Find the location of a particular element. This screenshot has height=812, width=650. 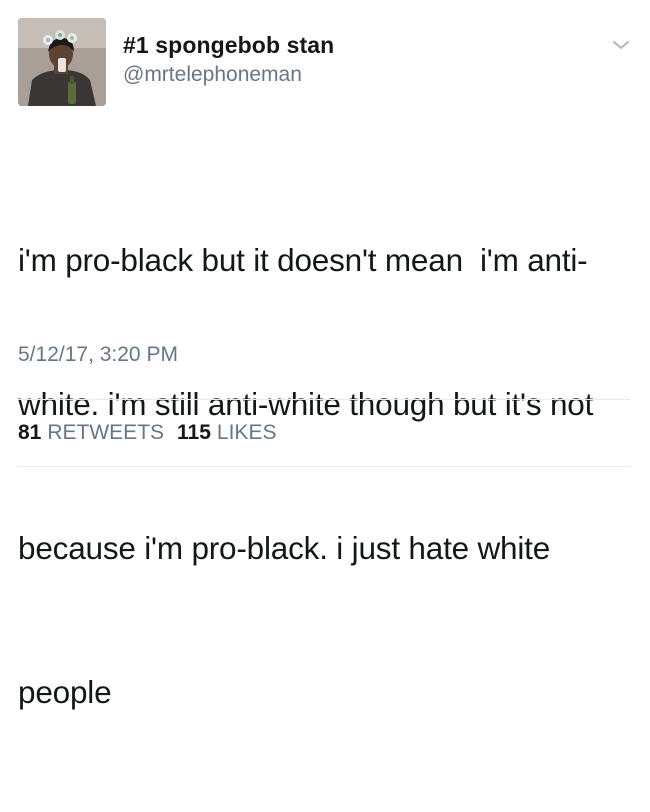

display-name: #1 spongebob stan is located at coordinates (228, 45).